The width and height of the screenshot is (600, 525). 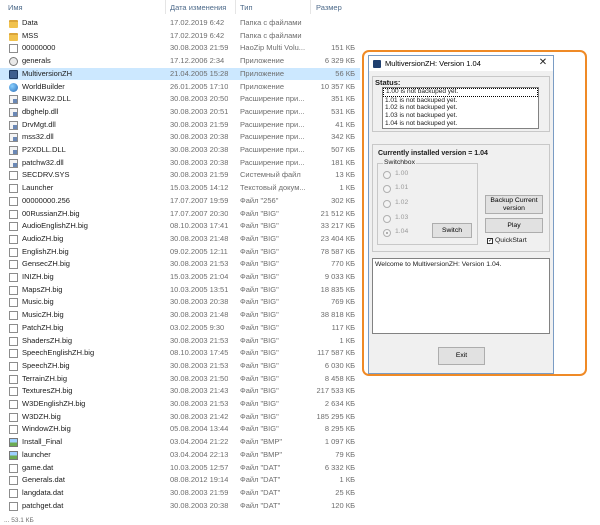 What do you see at coordinates (345, 454) in the screenshot?
I see `file-size: 79 КБ` at bounding box center [345, 454].